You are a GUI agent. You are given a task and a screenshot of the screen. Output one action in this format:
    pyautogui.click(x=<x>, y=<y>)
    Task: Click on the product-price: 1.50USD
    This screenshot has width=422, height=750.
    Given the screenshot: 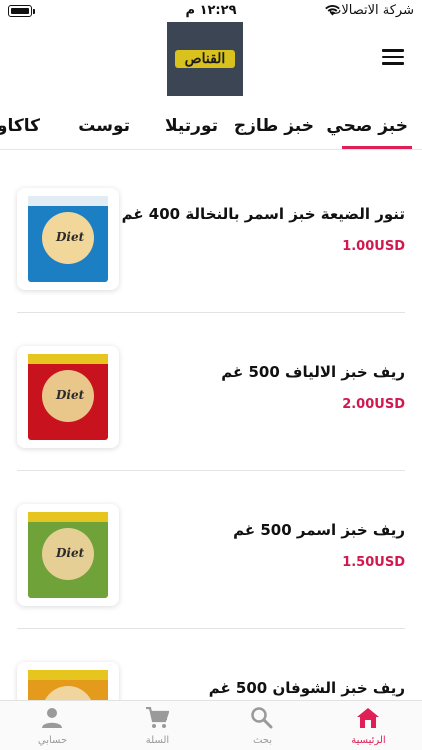 What is the action you would take?
    pyautogui.click(x=373, y=562)
    